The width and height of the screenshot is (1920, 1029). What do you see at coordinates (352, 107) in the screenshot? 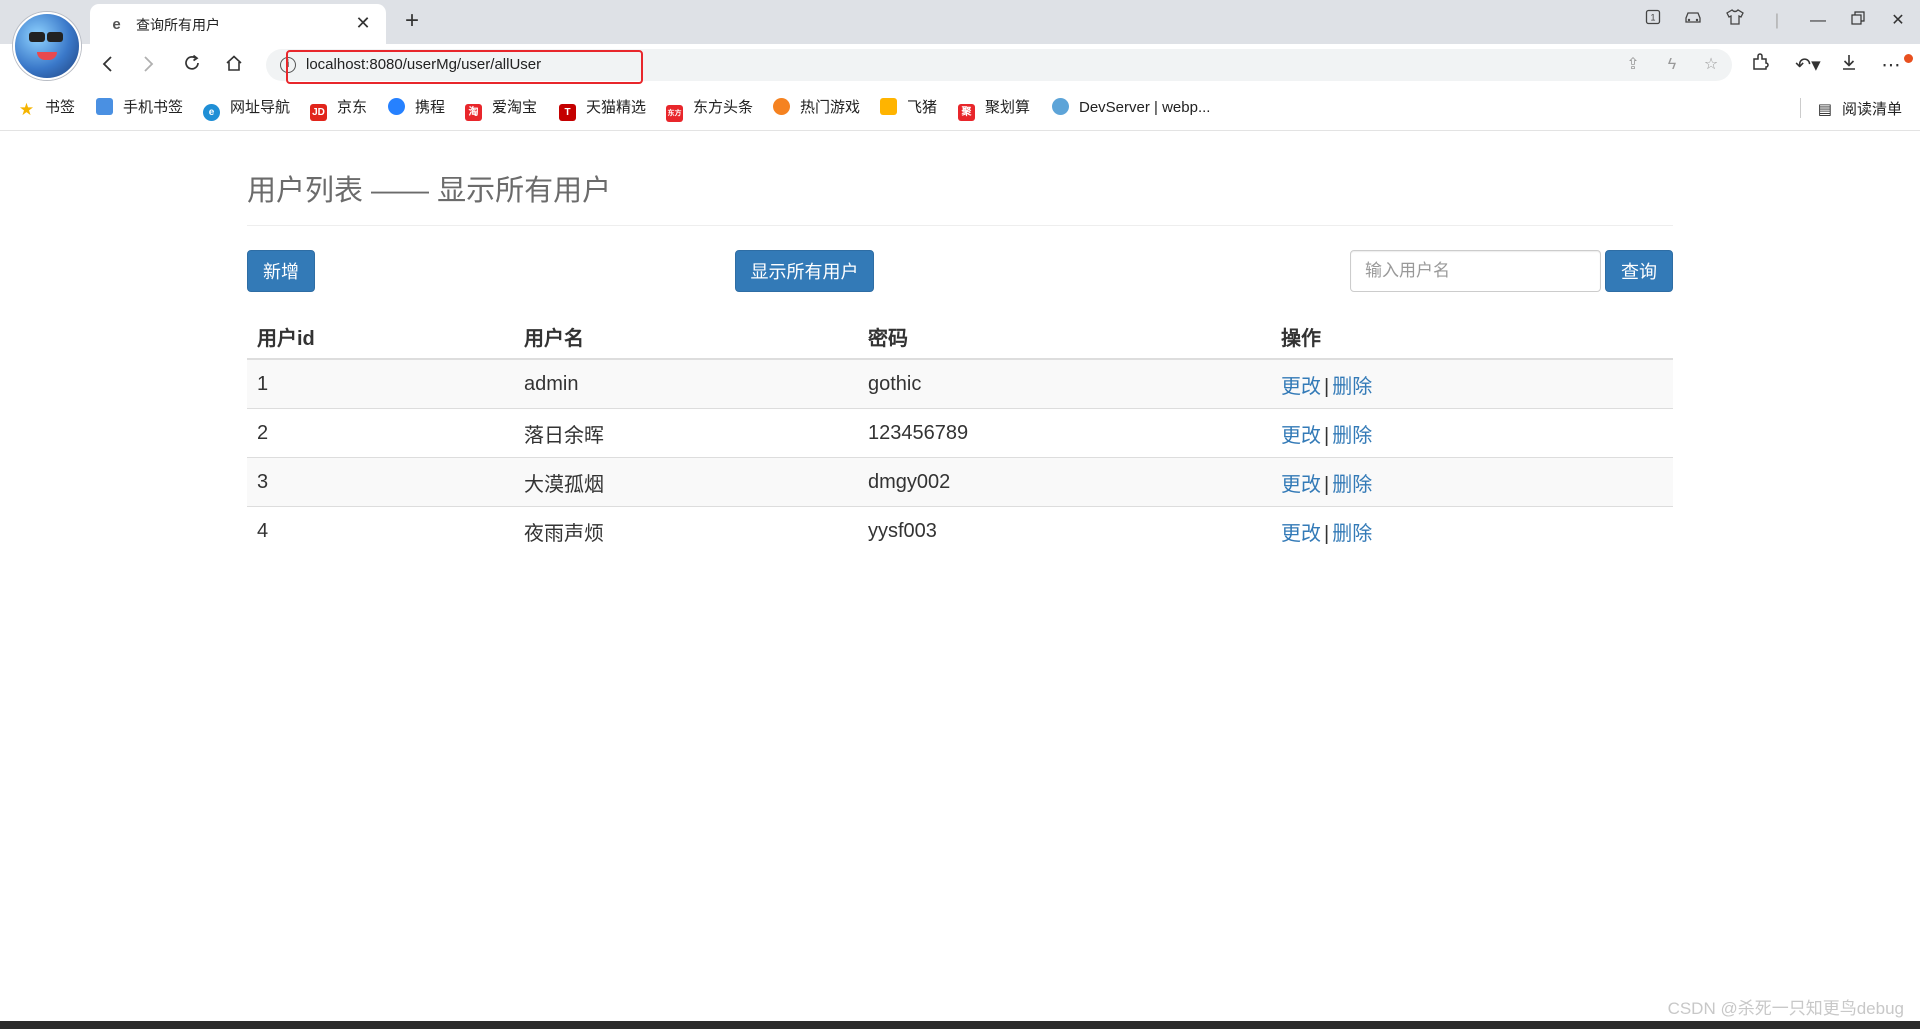
I see `bookmark-label: 京东` at bounding box center [352, 107].